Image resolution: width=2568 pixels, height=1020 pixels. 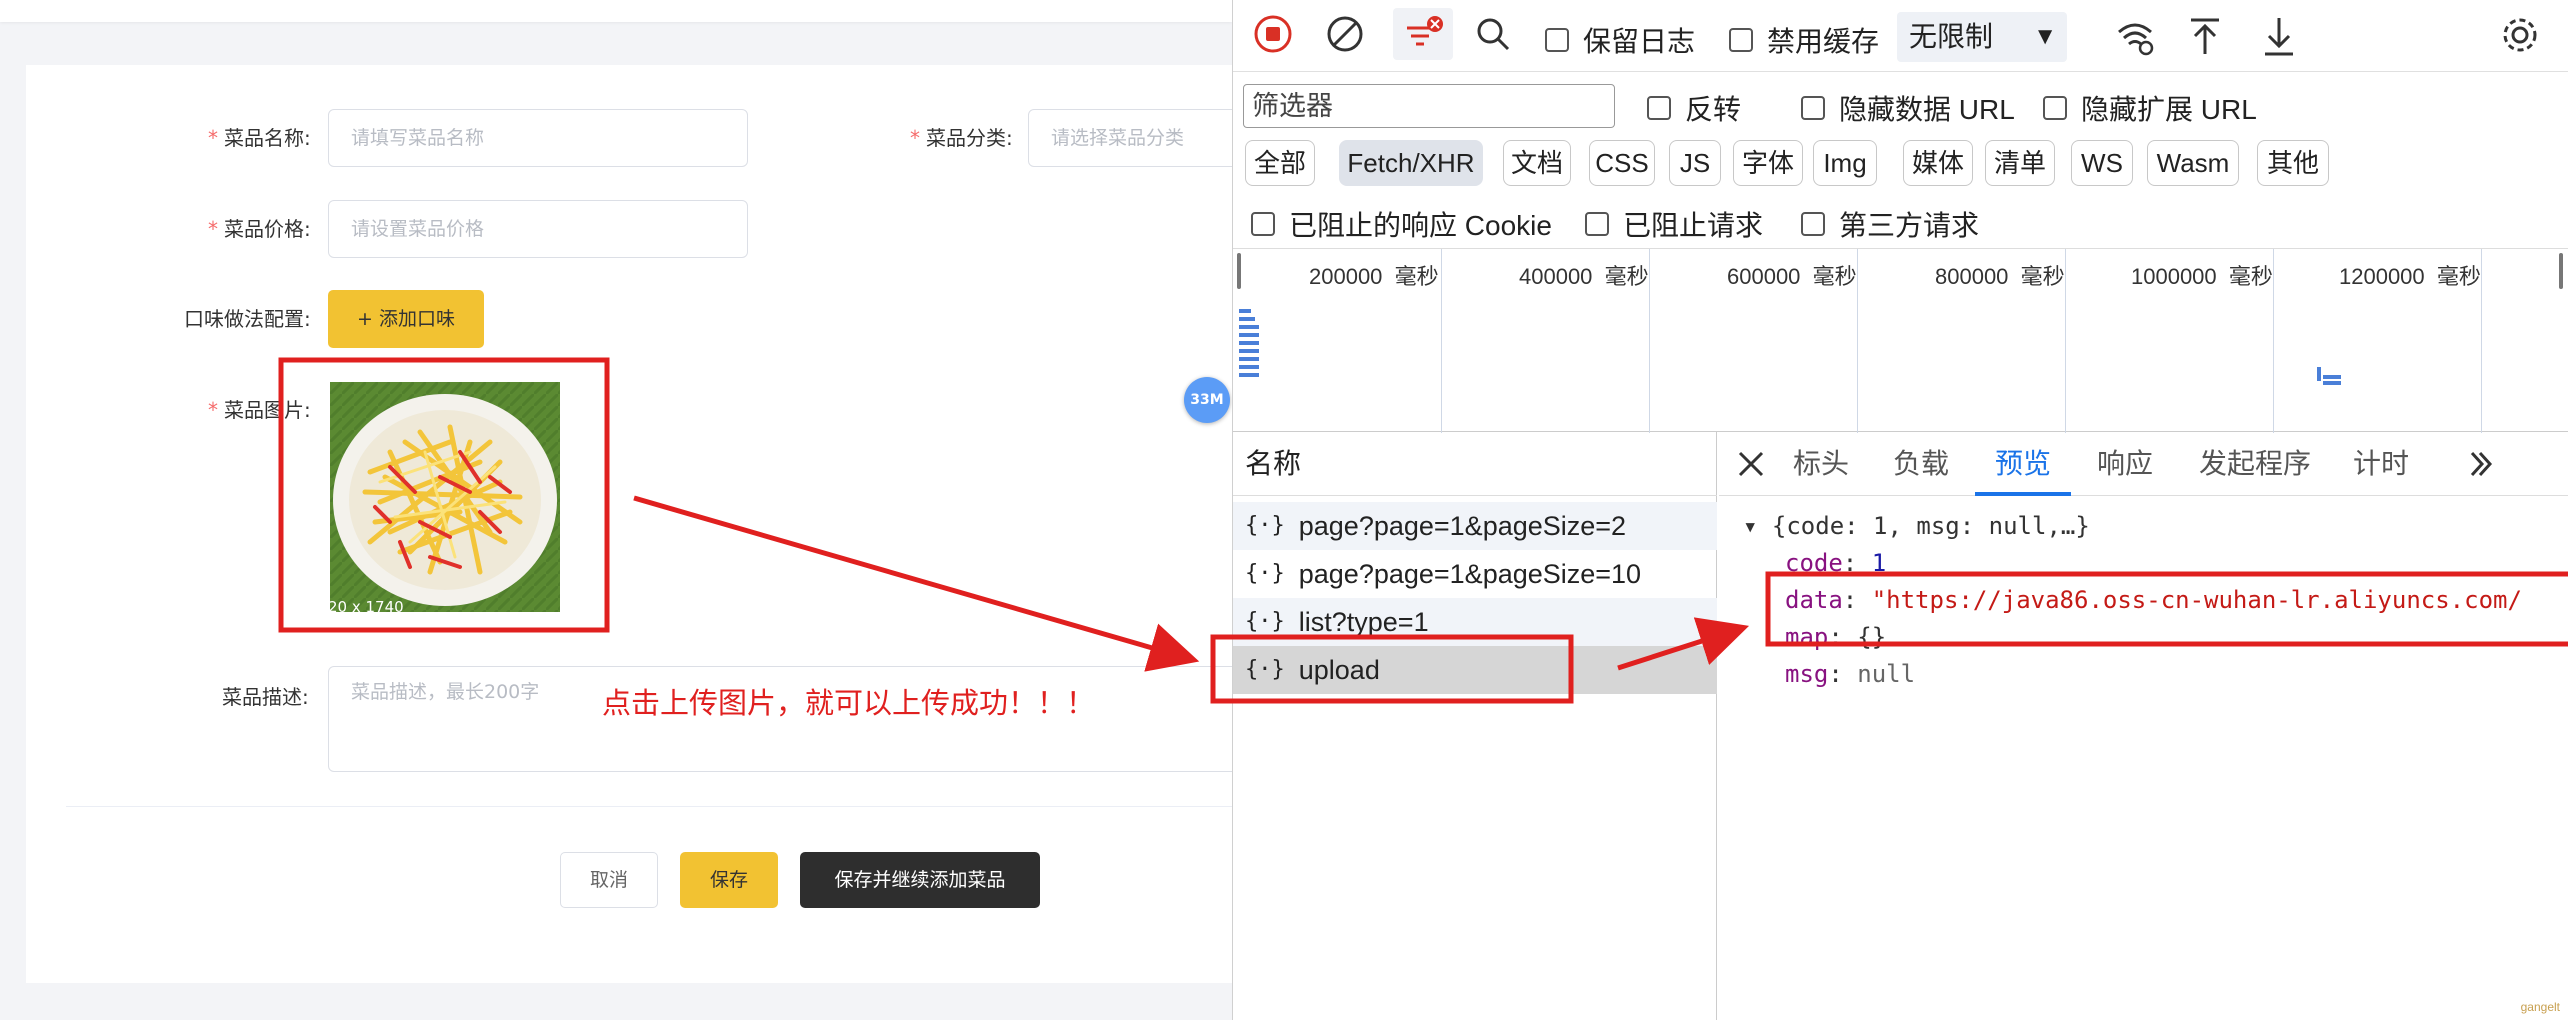 I want to click on close-icon, so click(x=1751, y=464).